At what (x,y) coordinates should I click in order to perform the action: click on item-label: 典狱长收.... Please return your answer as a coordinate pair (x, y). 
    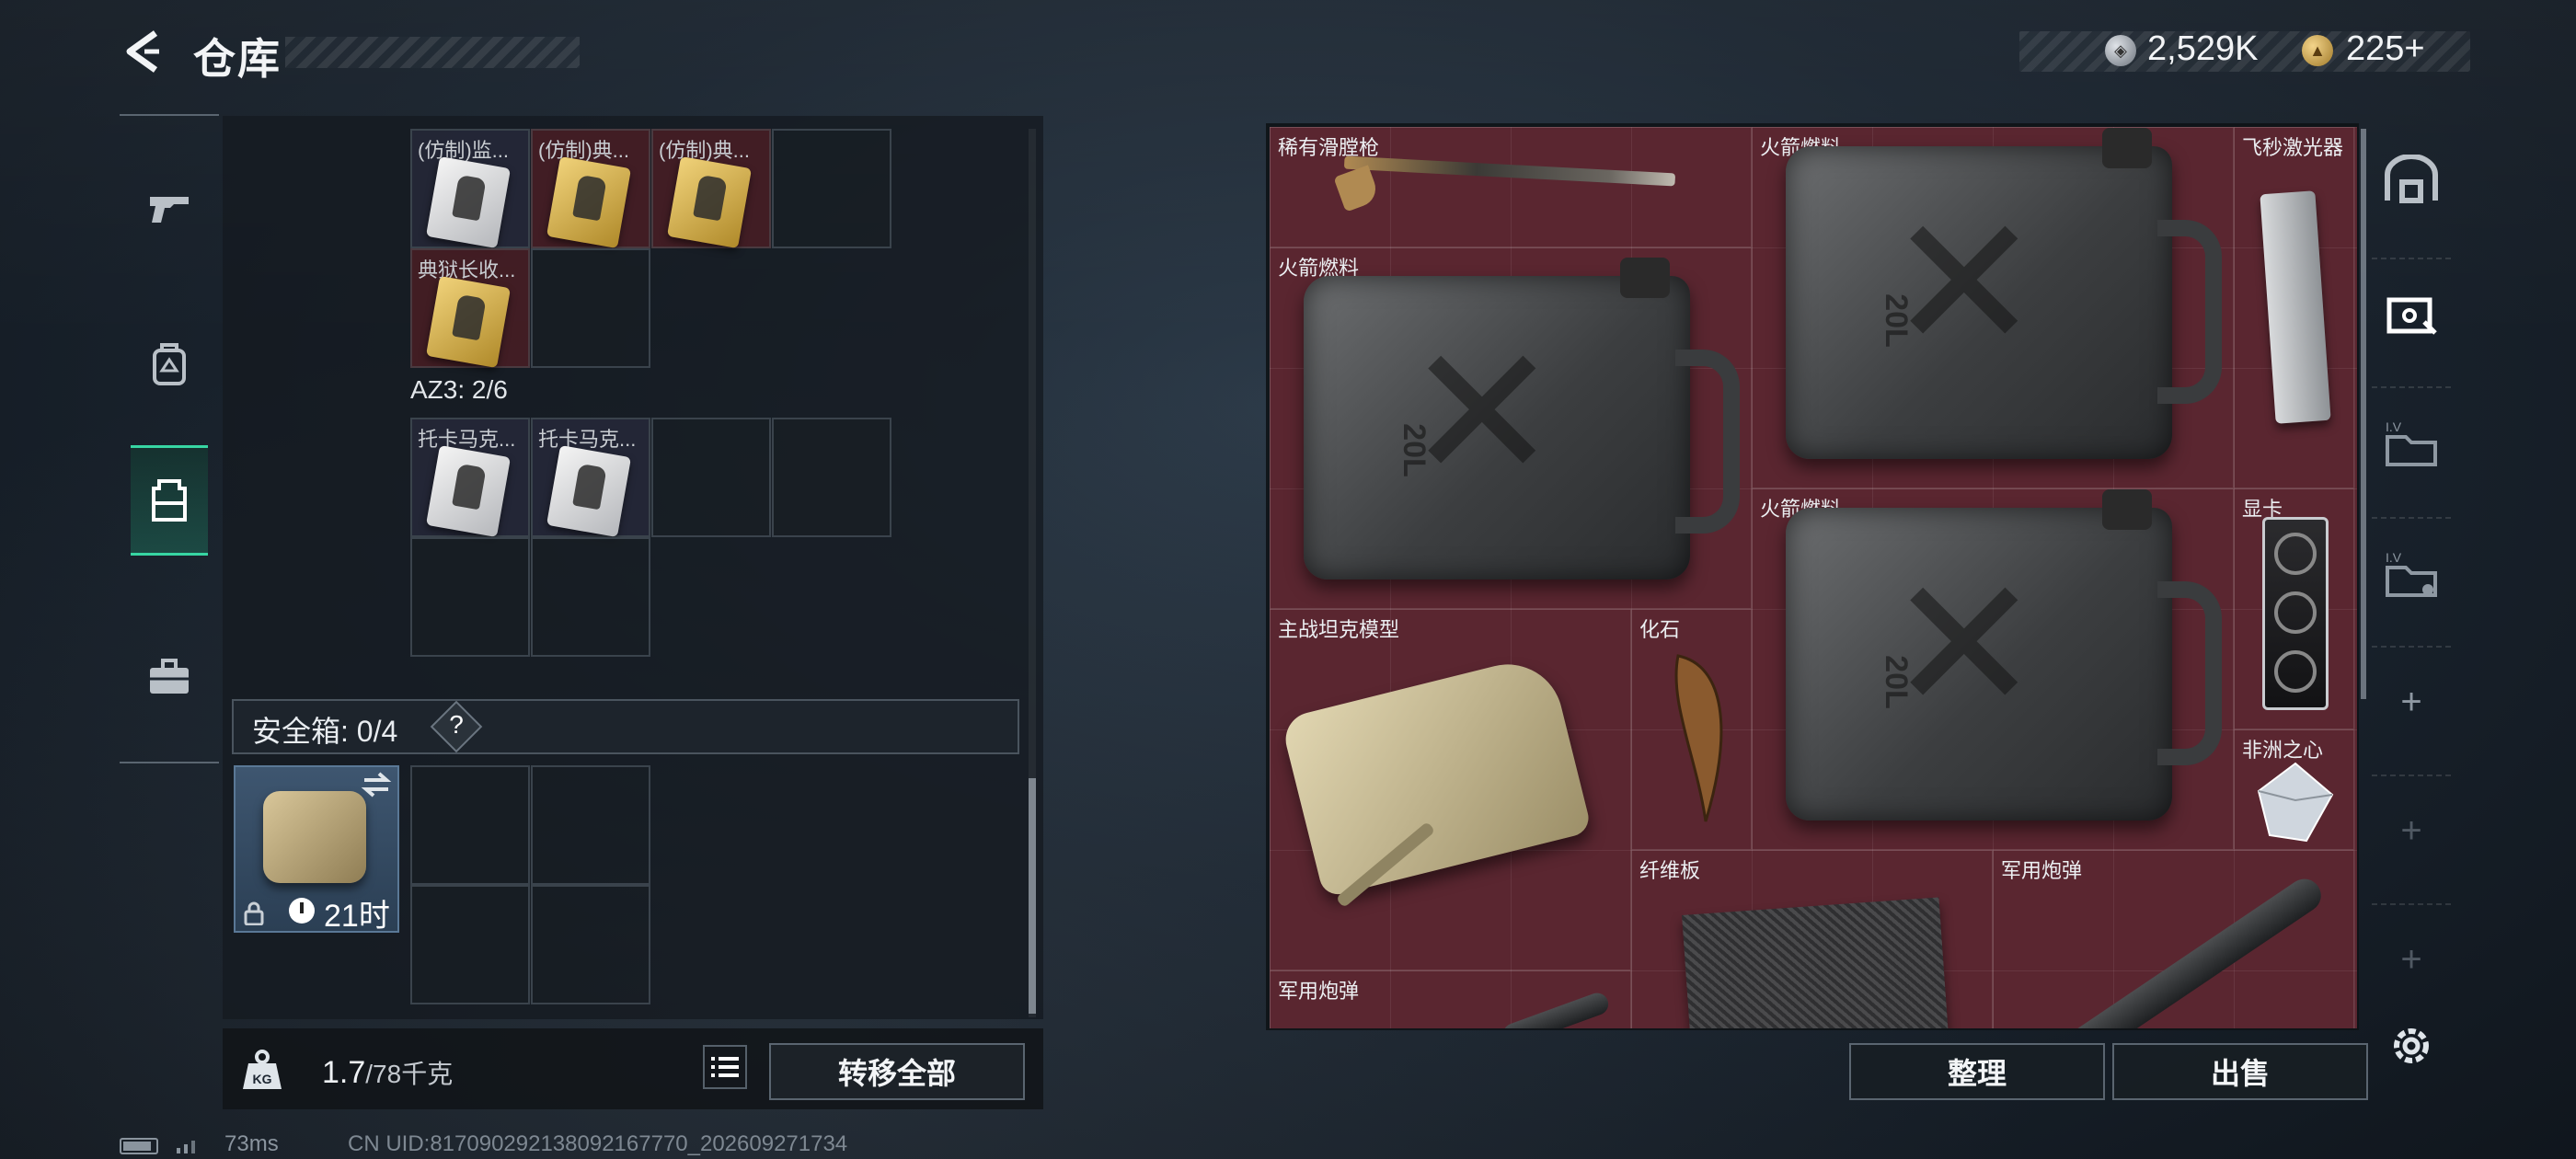
    Looking at the image, I should click on (467, 269).